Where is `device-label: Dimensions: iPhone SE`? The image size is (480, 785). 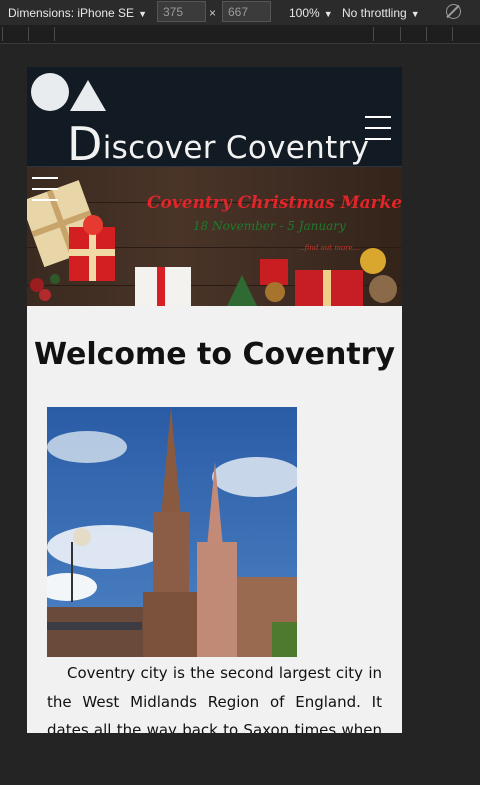
device-label: Dimensions: iPhone SE is located at coordinates (71, 13).